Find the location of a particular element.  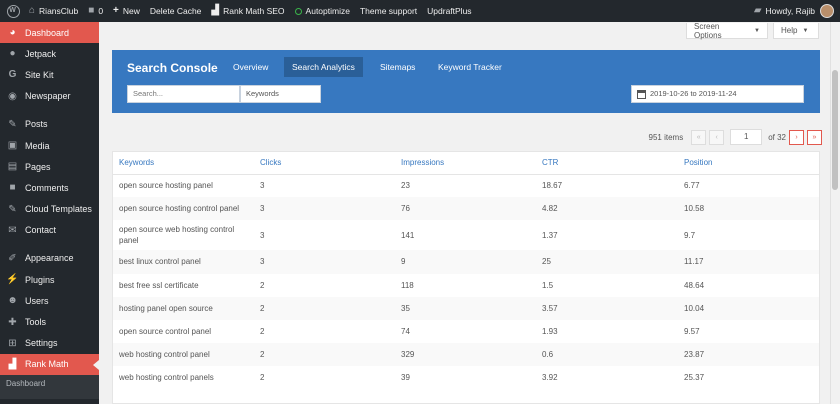

chart-icon: ▟ is located at coordinates (12, 364).